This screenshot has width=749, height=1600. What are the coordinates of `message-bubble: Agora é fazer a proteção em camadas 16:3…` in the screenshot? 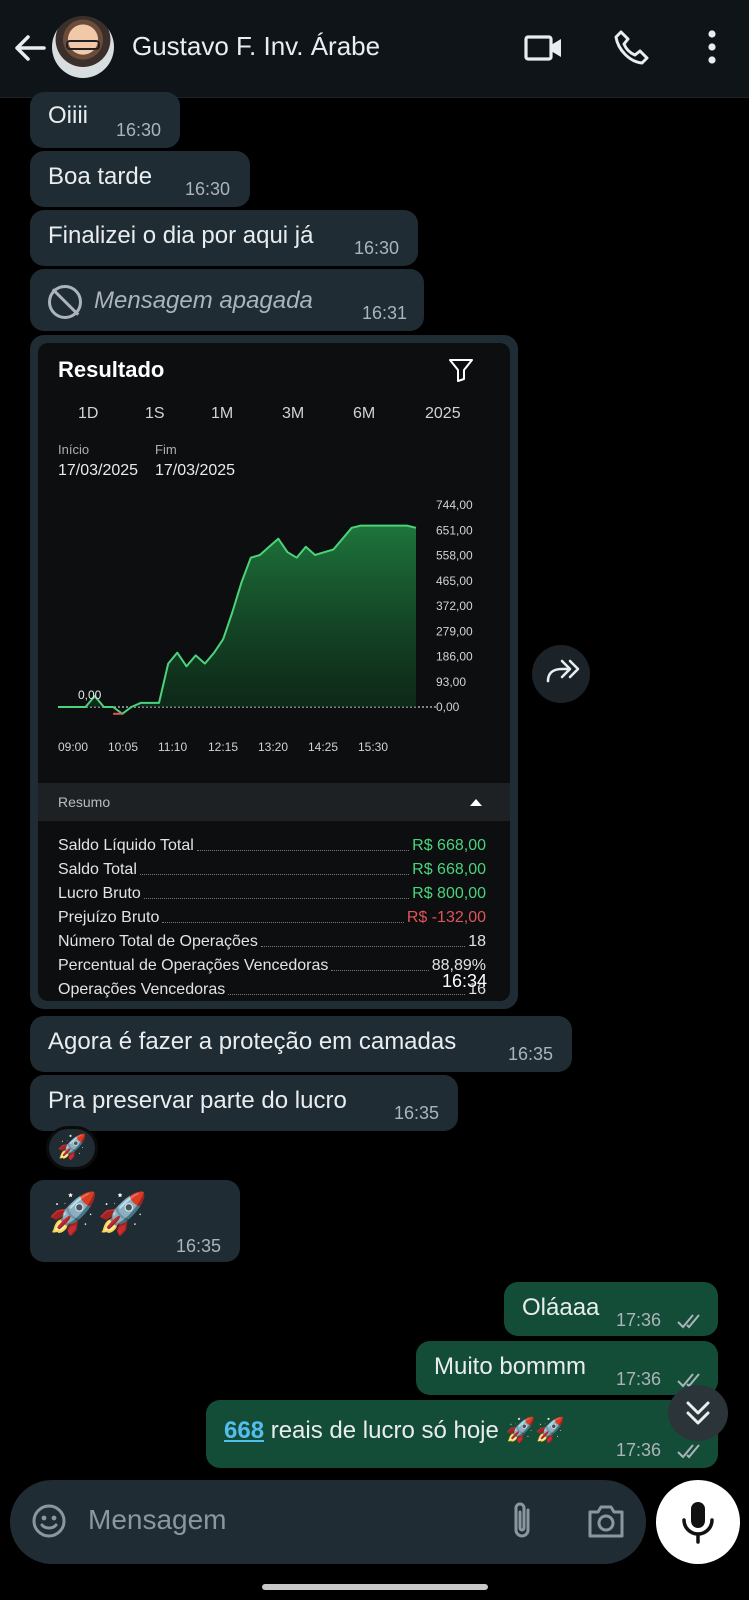 It's located at (301, 1044).